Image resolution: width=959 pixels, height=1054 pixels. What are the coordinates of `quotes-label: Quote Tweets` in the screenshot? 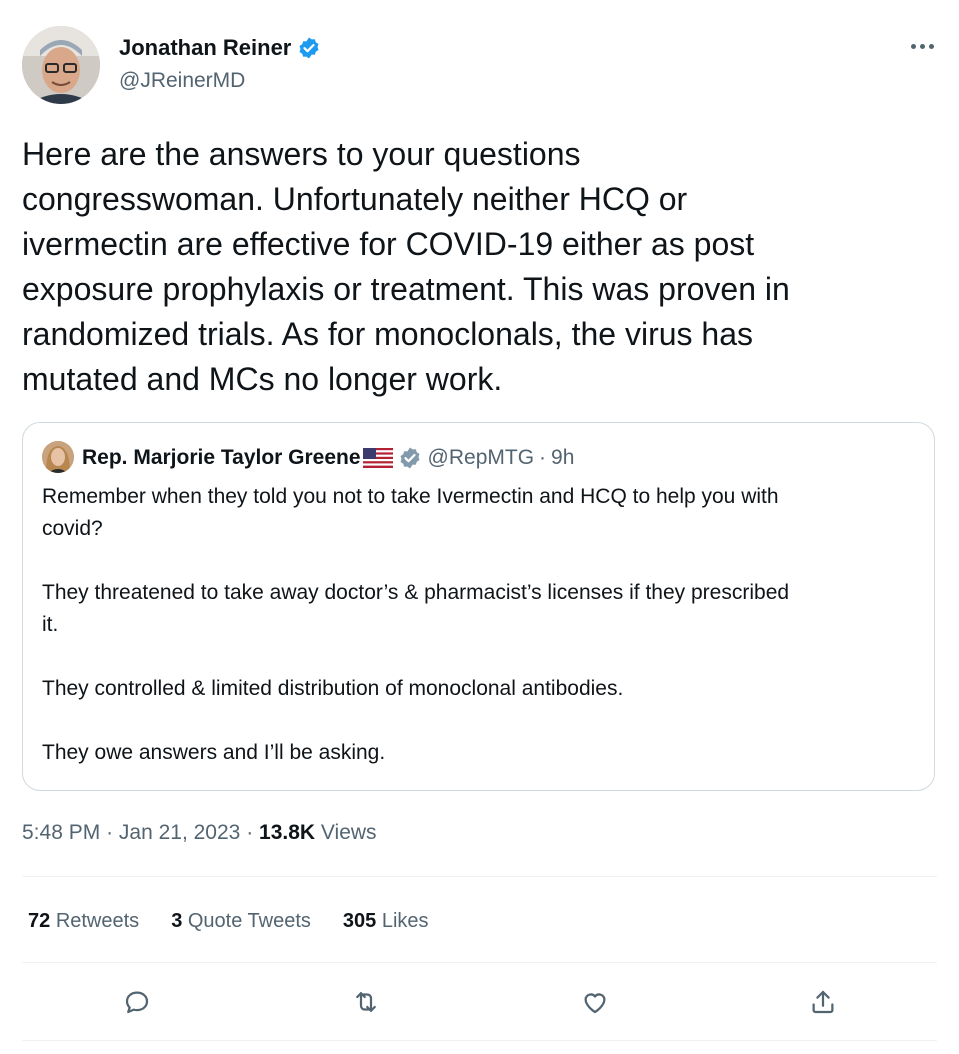 It's located at (249, 921).